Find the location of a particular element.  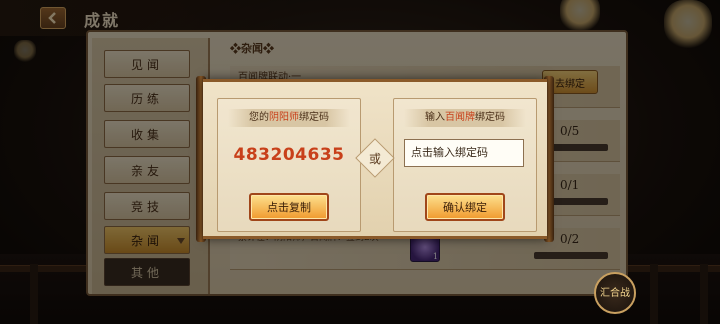

label-prefix: 输入 is located at coordinates (435, 117).